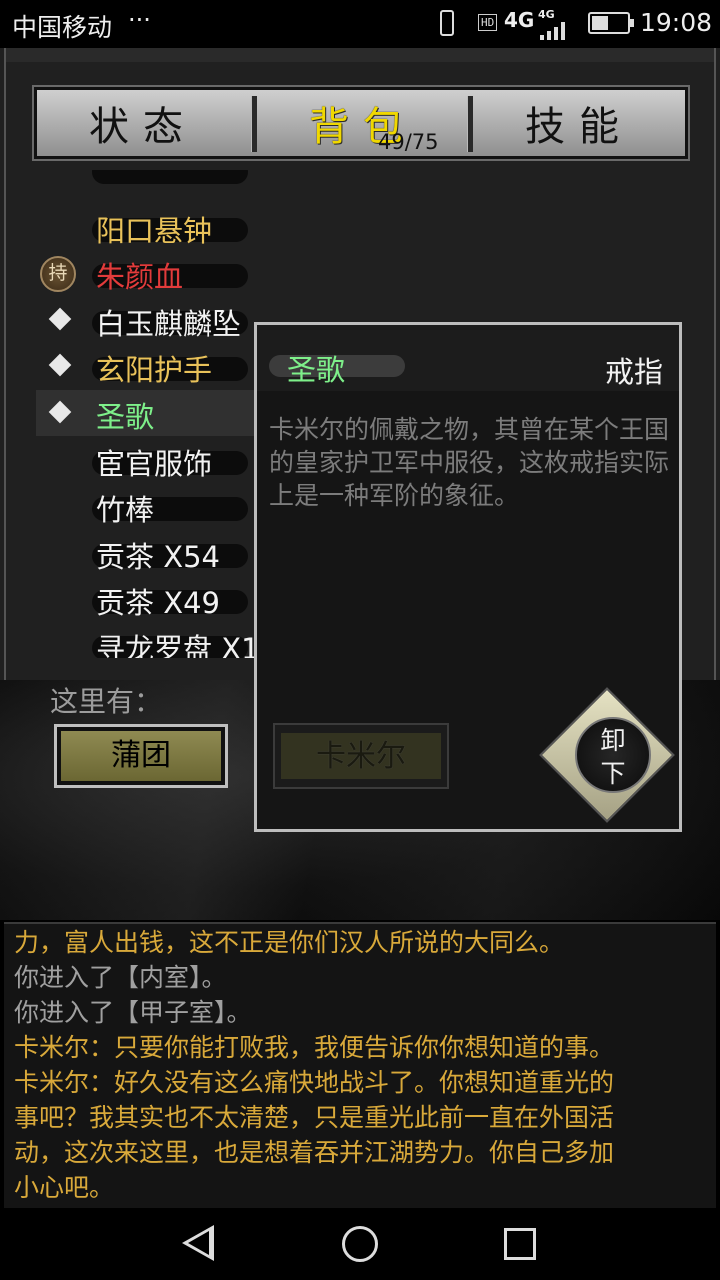 The width and height of the screenshot is (720, 1280). What do you see at coordinates (178, 645) in the screenshot?
I see `item-label: 寻龙罗盘 X1` at bounding box center [178, 645].